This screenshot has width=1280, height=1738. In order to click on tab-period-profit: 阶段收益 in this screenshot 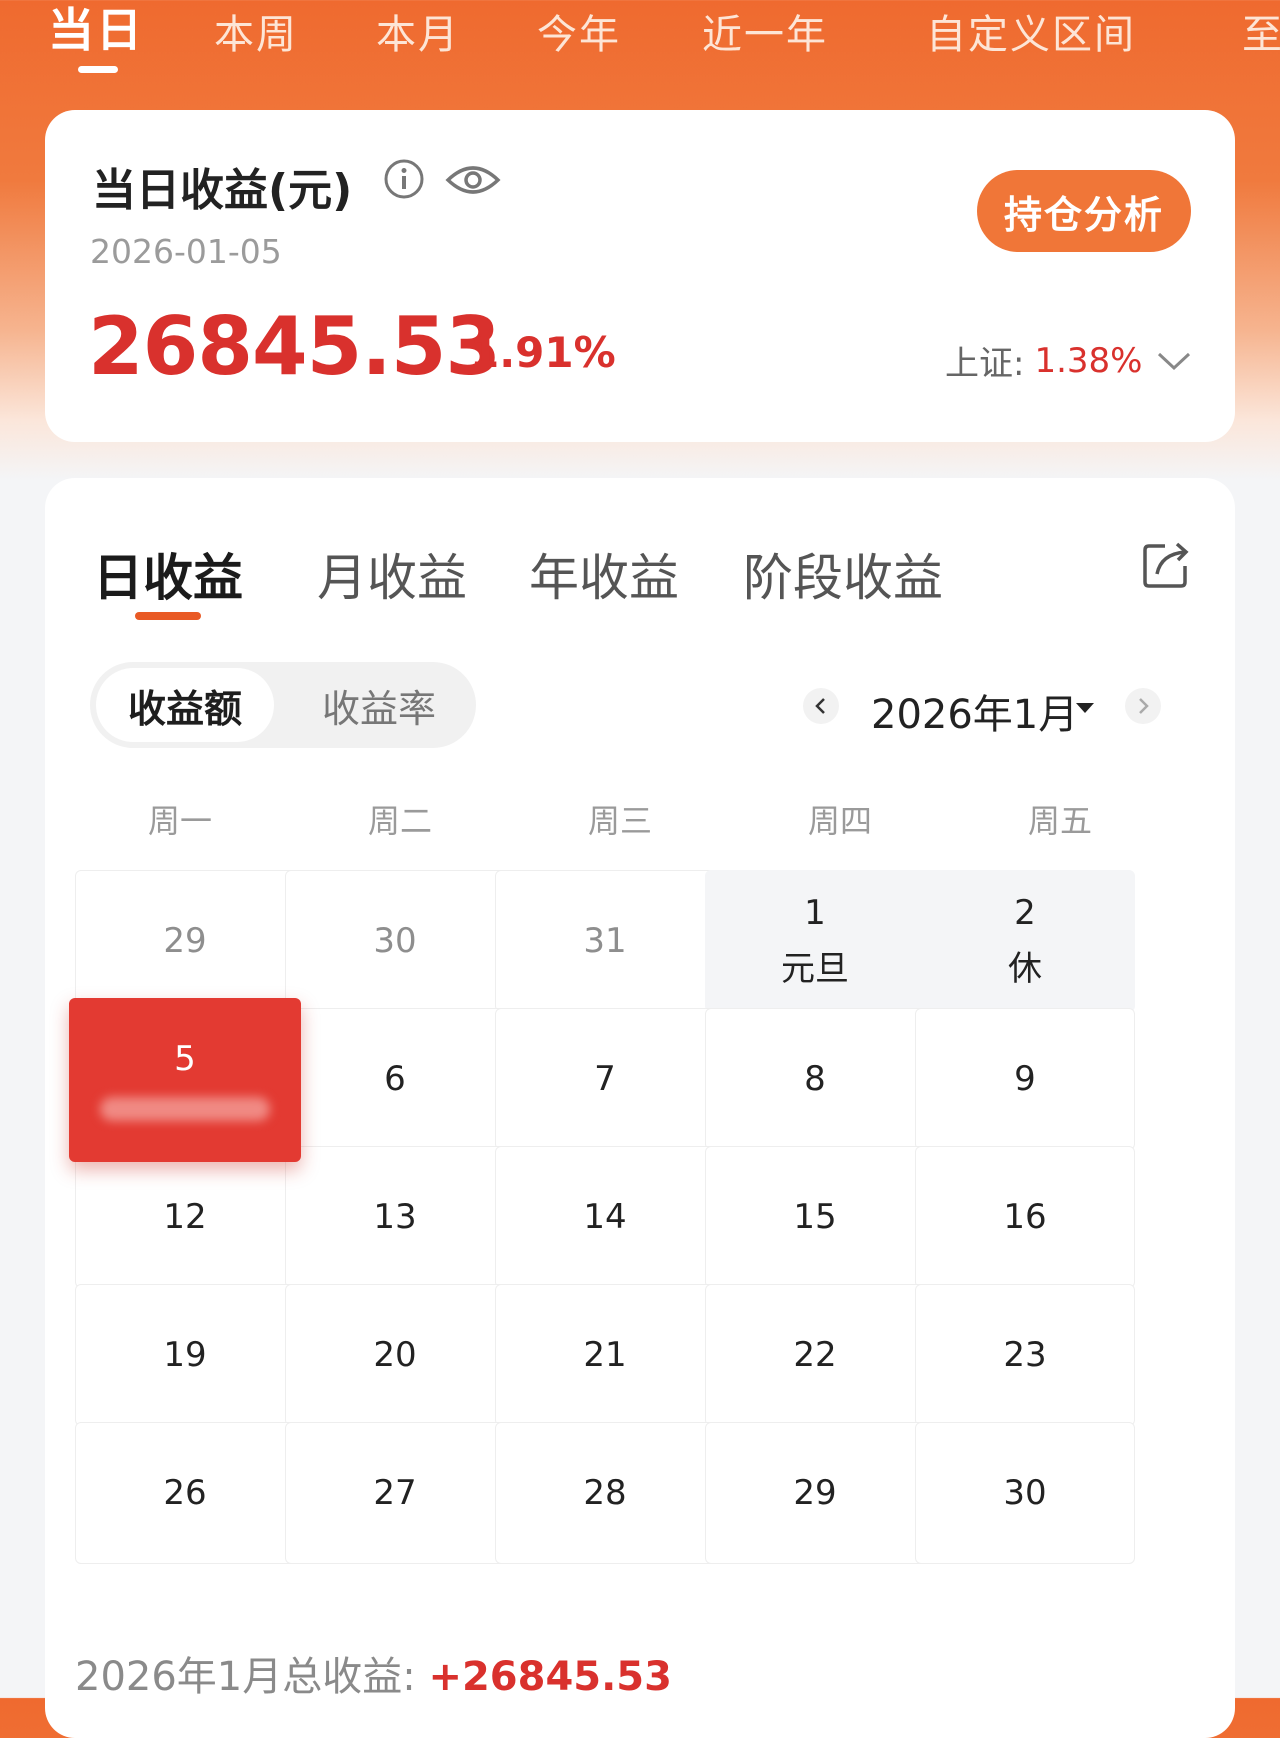, I will do `click(843, 574)`.